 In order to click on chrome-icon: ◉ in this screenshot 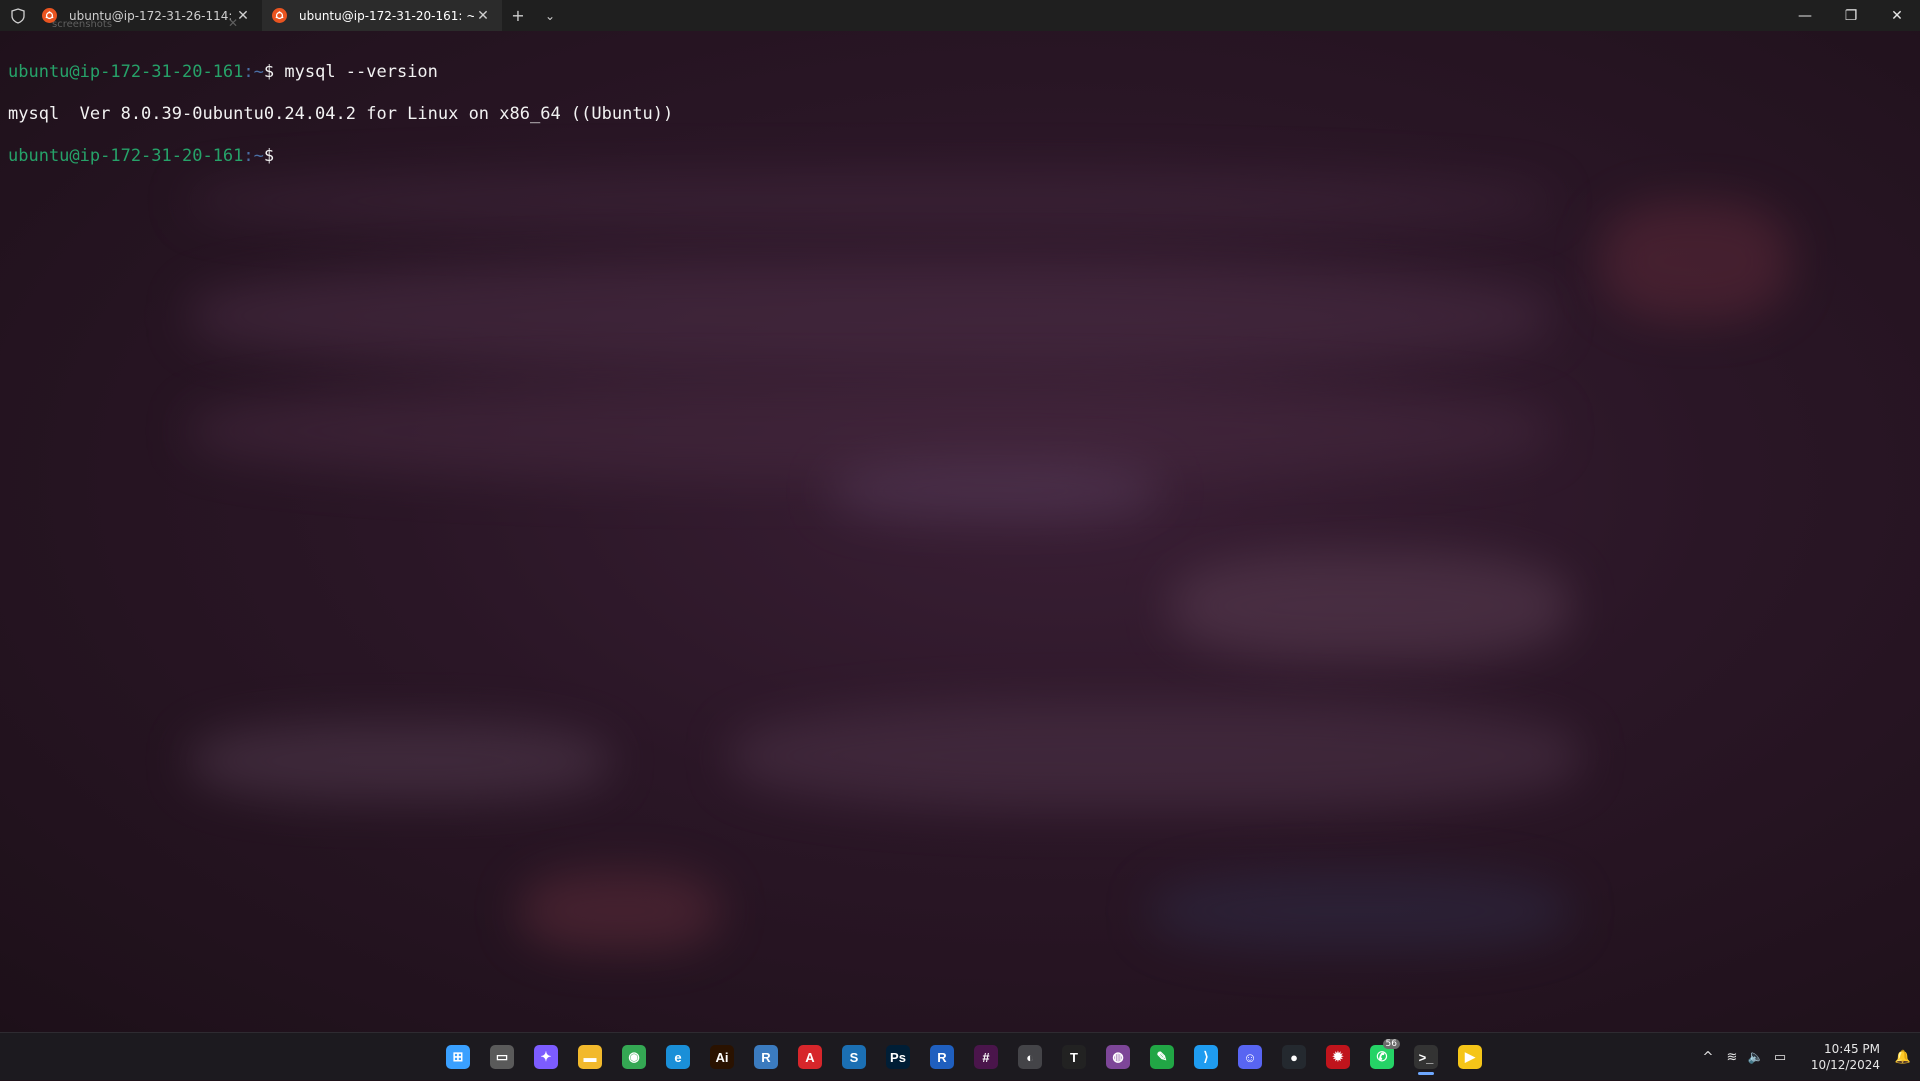, I will do `click(634, 1057)`.